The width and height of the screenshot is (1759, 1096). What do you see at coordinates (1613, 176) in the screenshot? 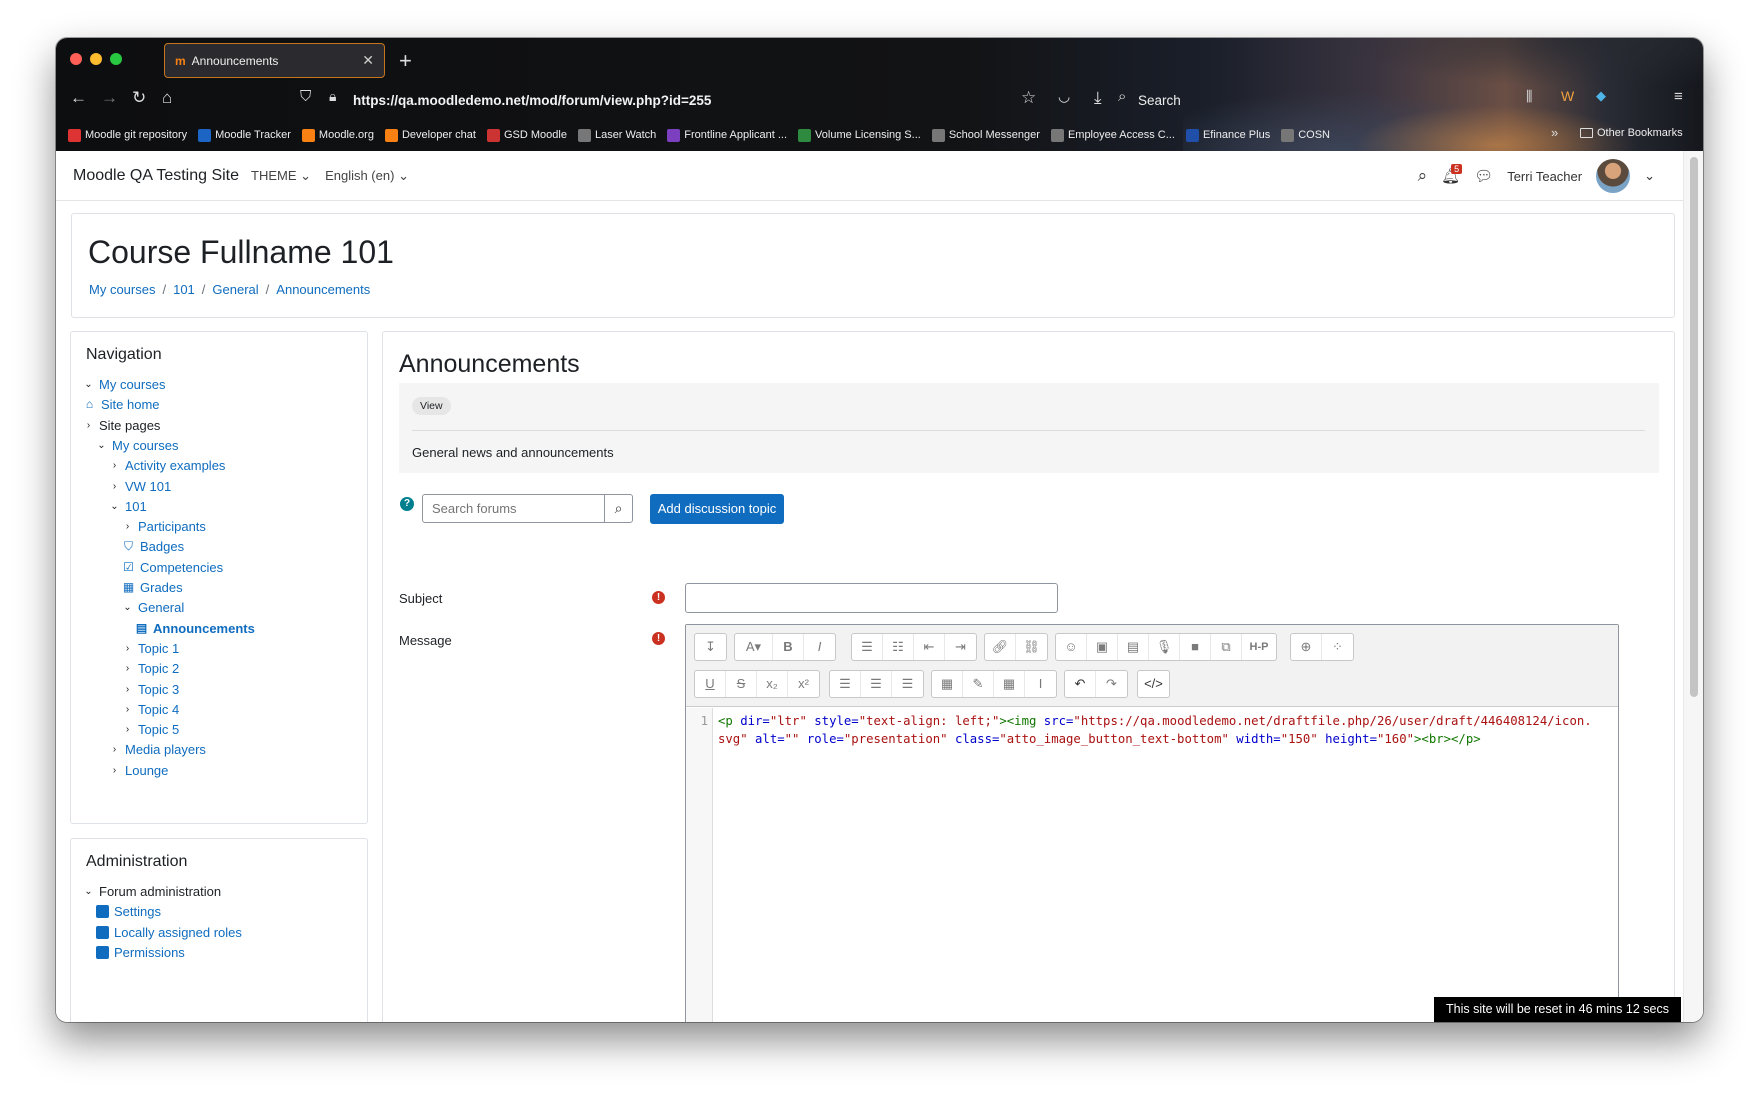
I see `avatar` at bounding box center [1613, 176].